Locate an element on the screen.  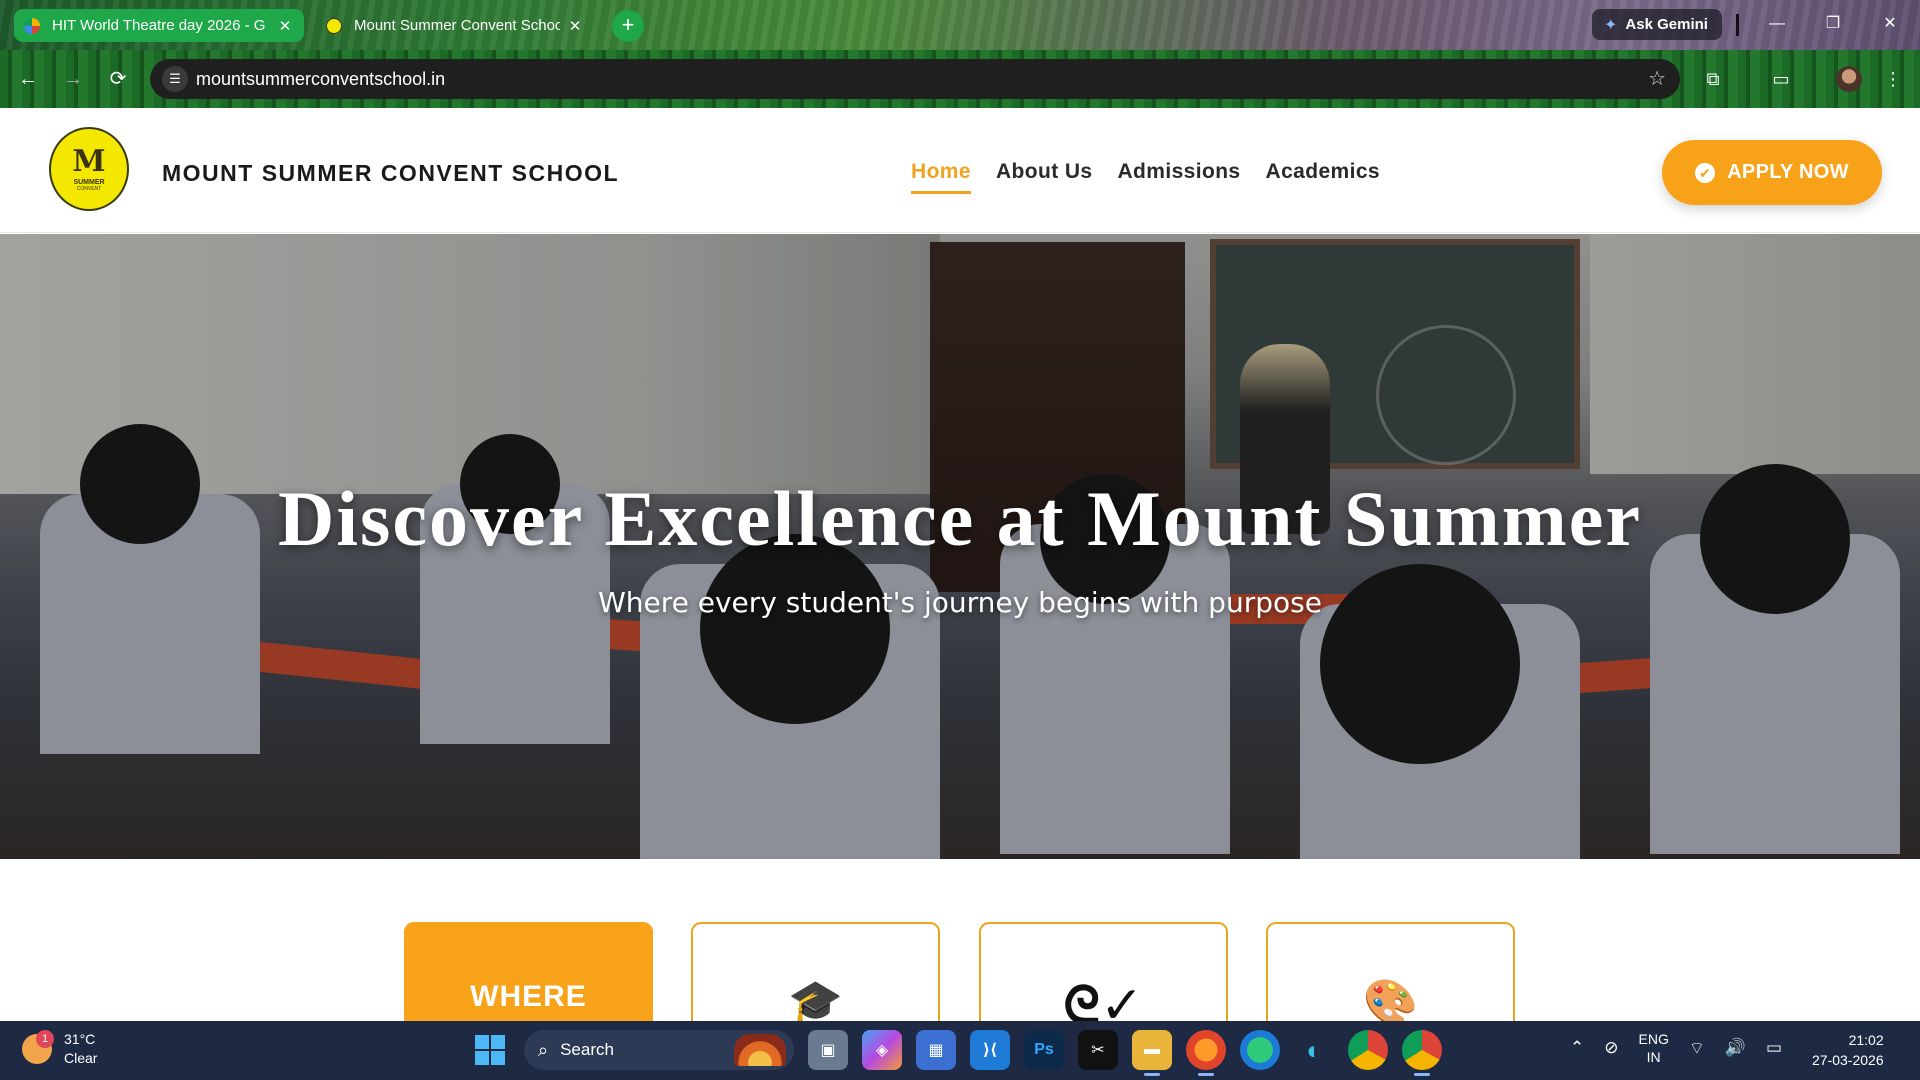
feature-card-where: WHERE is located at coordinates (528, 971).